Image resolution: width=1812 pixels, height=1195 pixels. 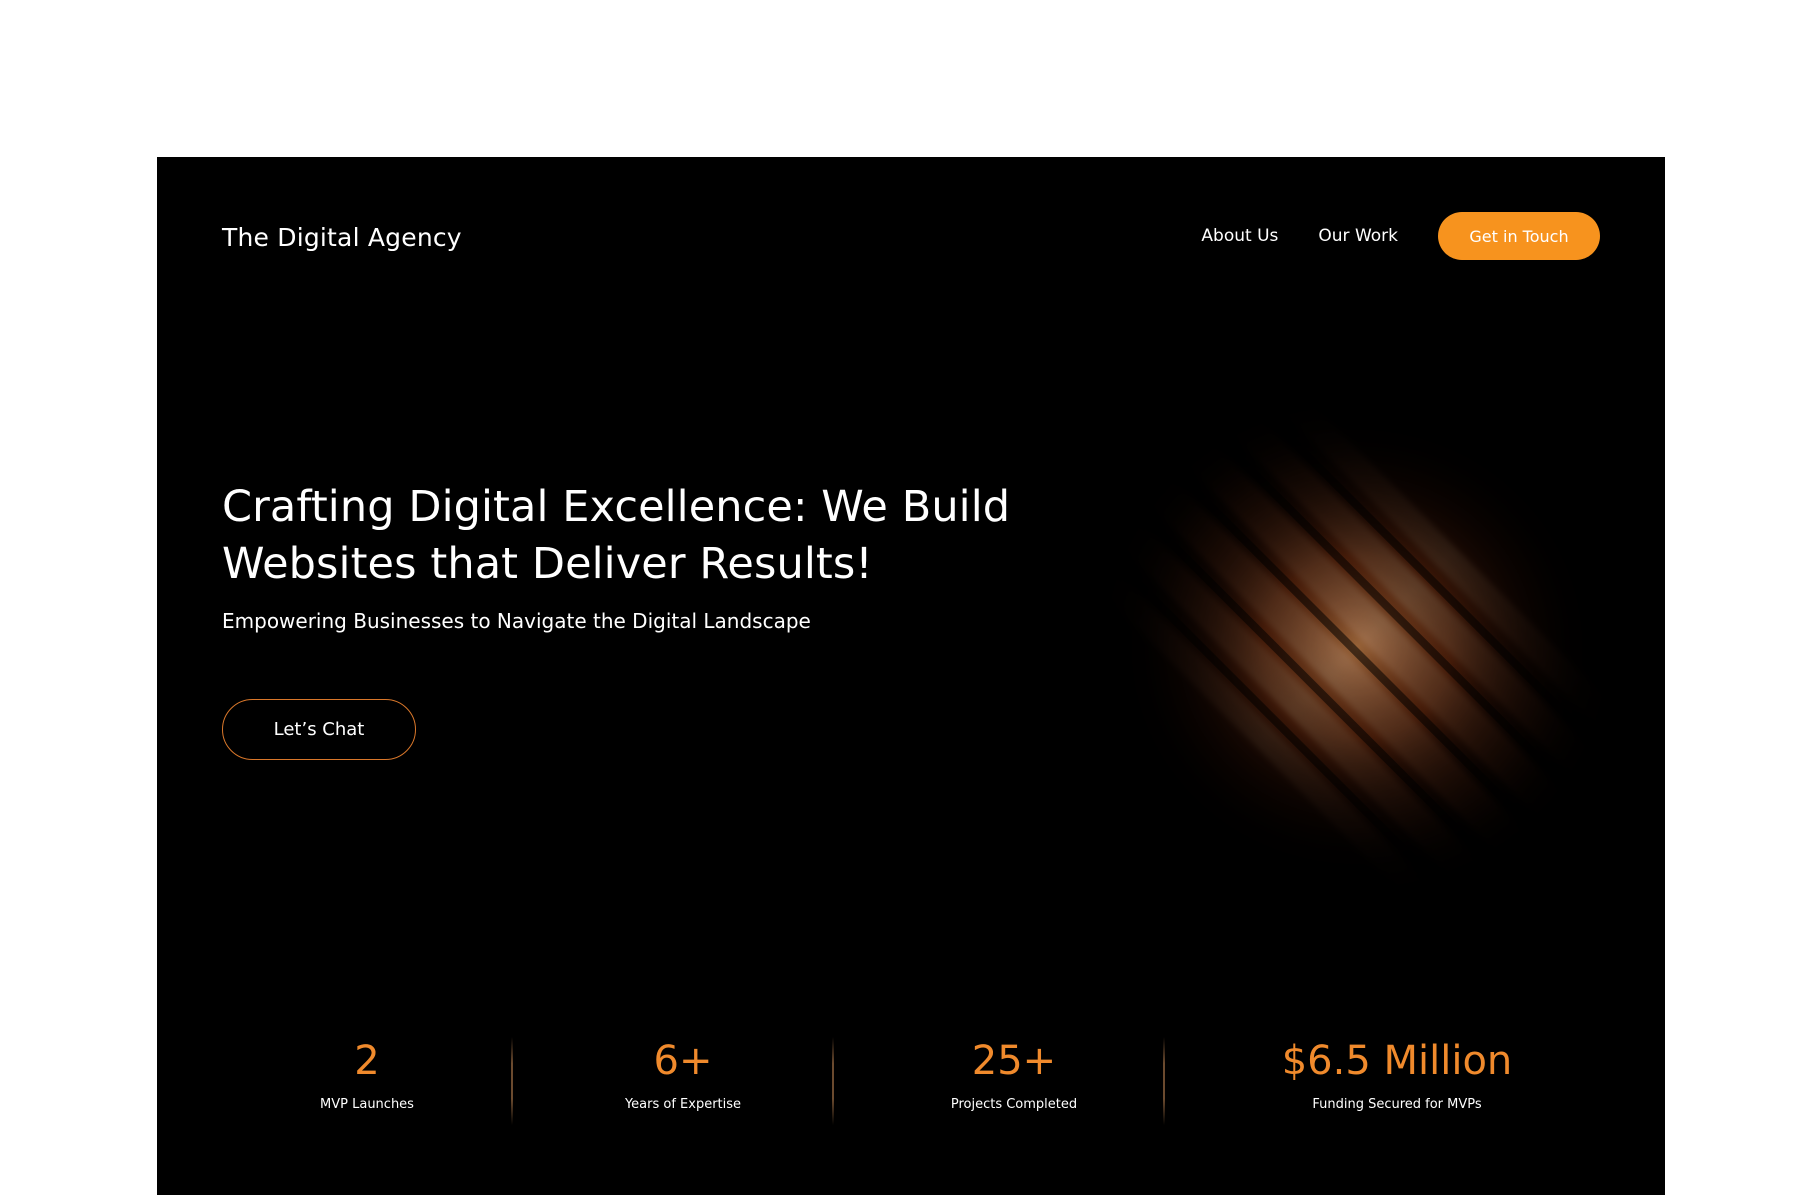 I want to click on stat-label: Funding Secured for MVPs, so click(x=1397, y=1104).